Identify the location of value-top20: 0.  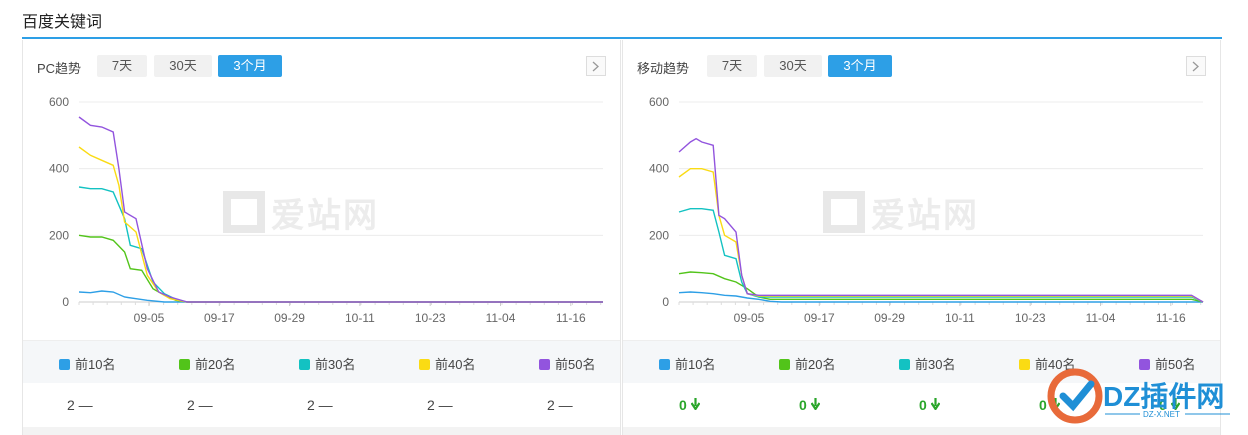
(810, 405).